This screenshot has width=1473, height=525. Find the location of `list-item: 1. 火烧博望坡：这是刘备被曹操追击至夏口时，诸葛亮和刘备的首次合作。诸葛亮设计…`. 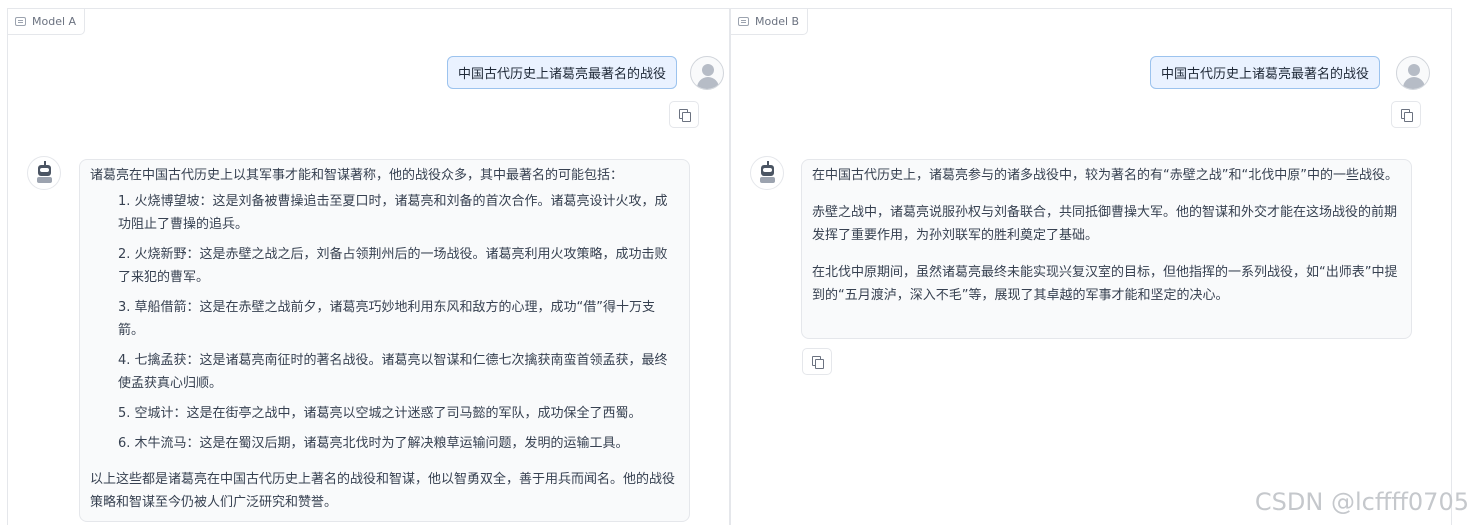

list-item: 1. 火烧博望坡：这是刘备被曹操追击至夏口时，诸葛亮和刘备的首次合作。诸葛亮设计… is located at coordinates (393, 213).